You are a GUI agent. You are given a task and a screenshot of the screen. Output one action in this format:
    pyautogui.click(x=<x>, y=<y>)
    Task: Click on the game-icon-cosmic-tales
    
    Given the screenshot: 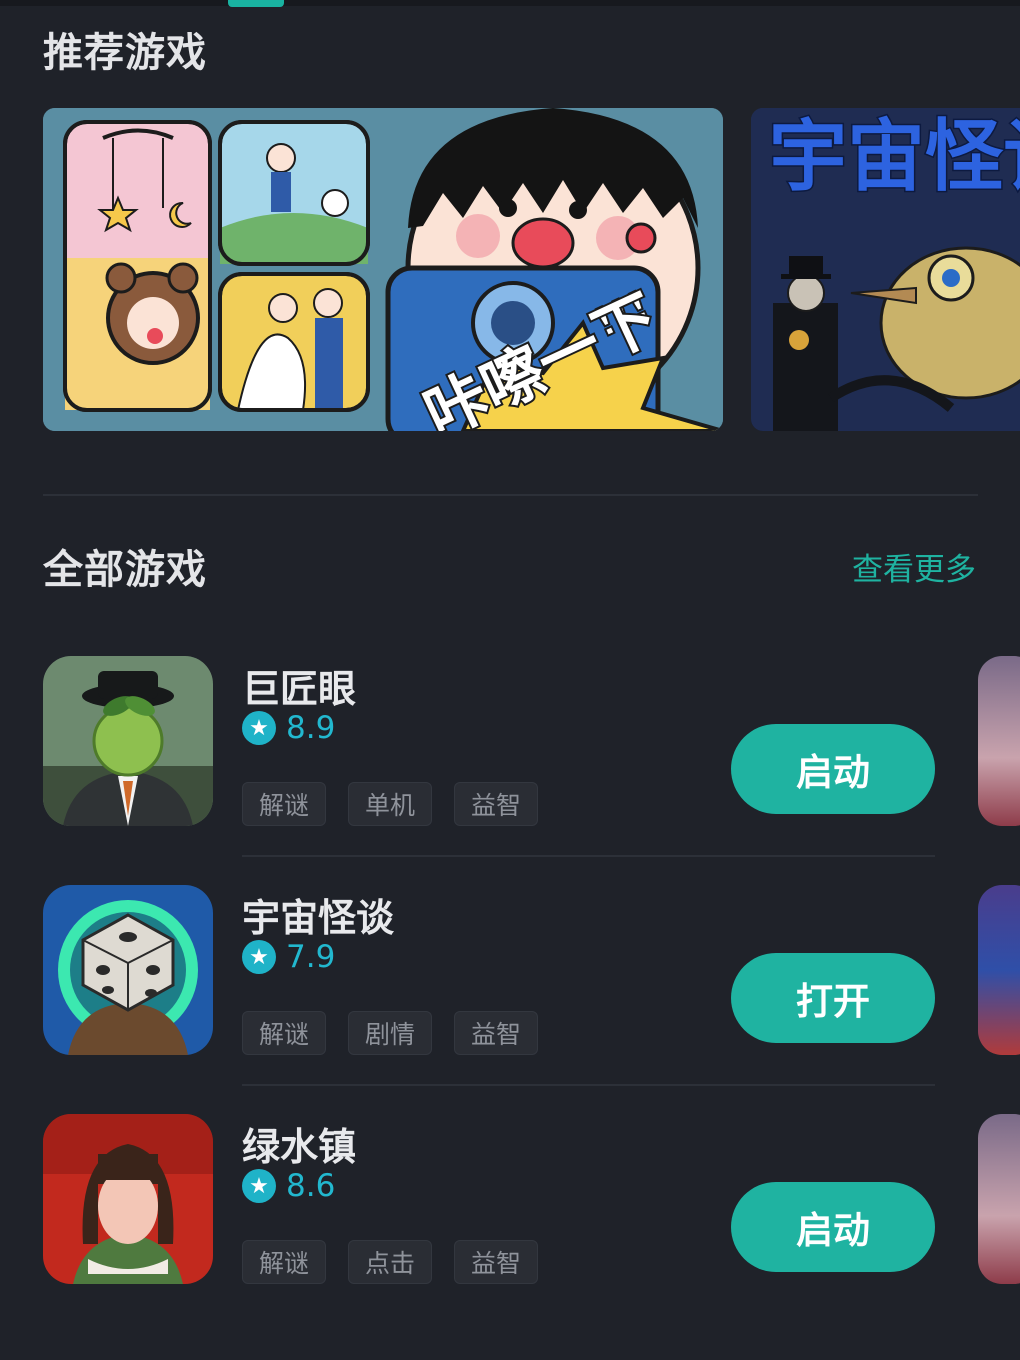 What is the action you would take?
    pyautogui.click(x=128, y=970)
    